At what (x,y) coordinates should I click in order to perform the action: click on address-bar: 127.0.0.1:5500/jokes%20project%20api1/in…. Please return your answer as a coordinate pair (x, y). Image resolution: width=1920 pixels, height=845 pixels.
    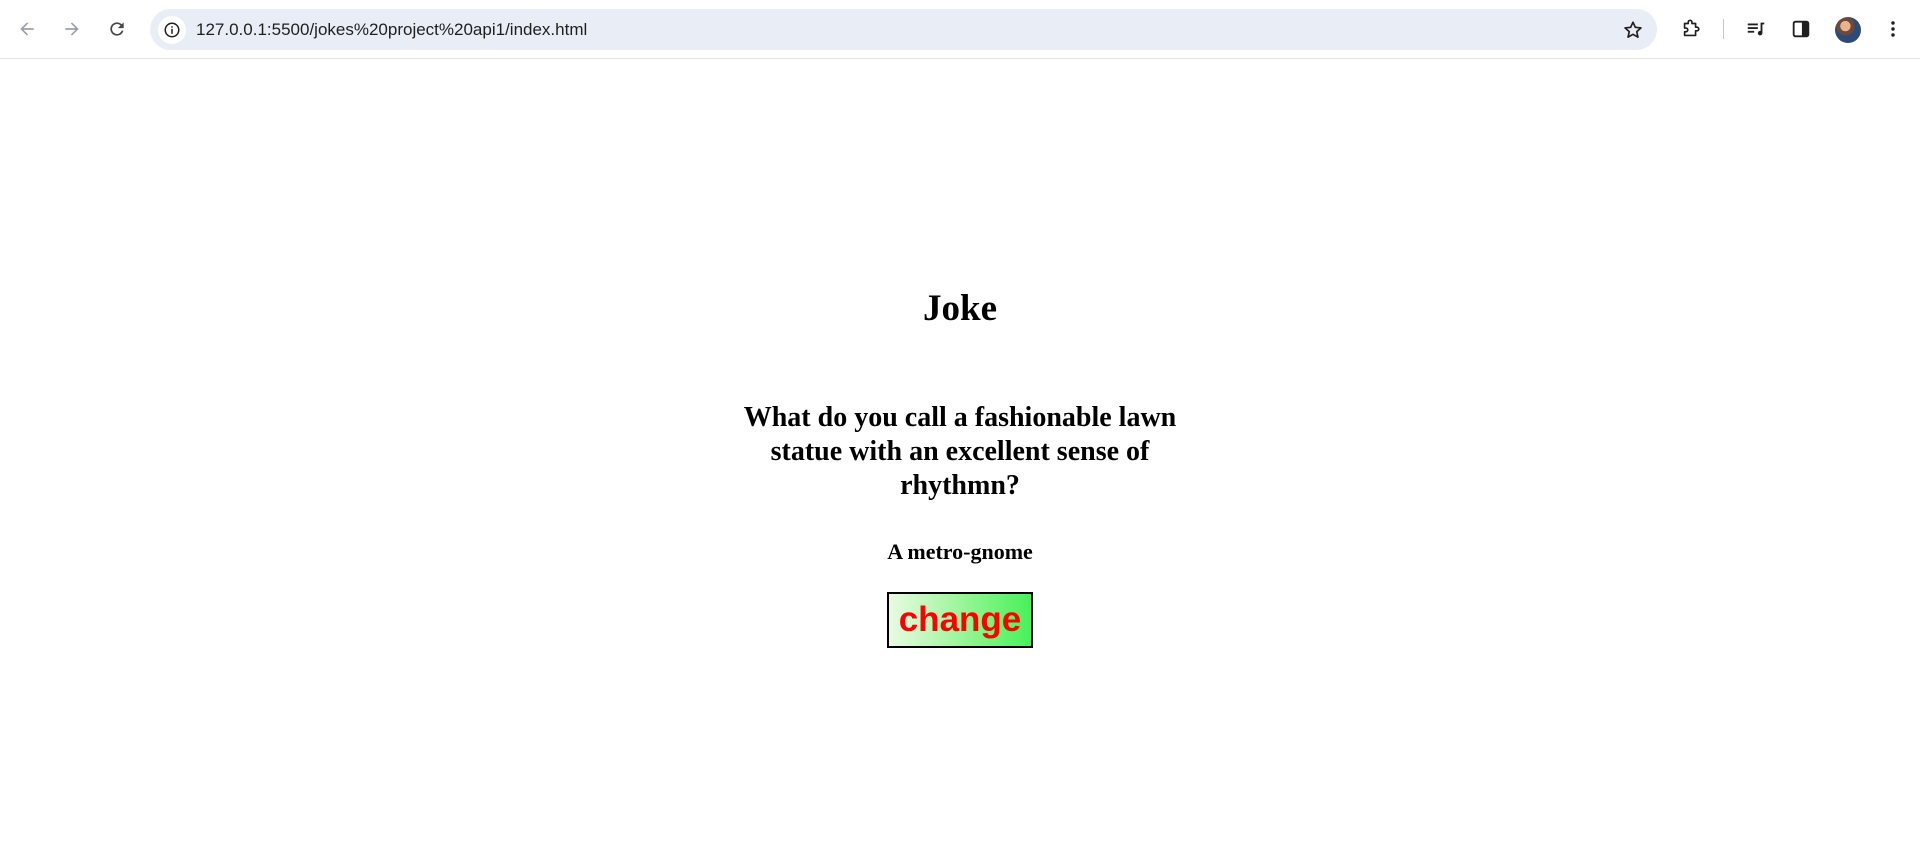
    Looking at the image, I should click on (903, 29).